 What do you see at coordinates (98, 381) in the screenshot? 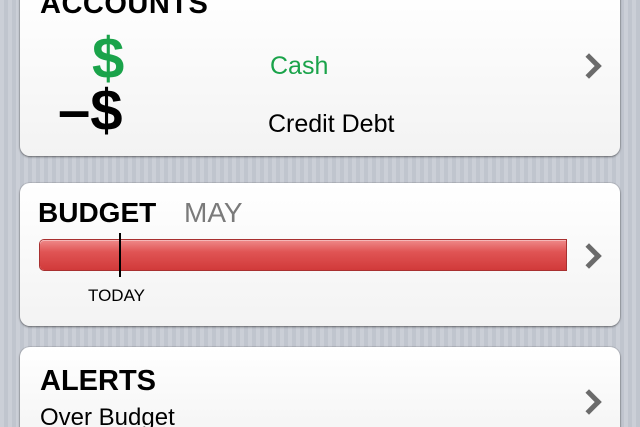
I see `alerts-title: ALERTS` at bounding box center [98, 381].